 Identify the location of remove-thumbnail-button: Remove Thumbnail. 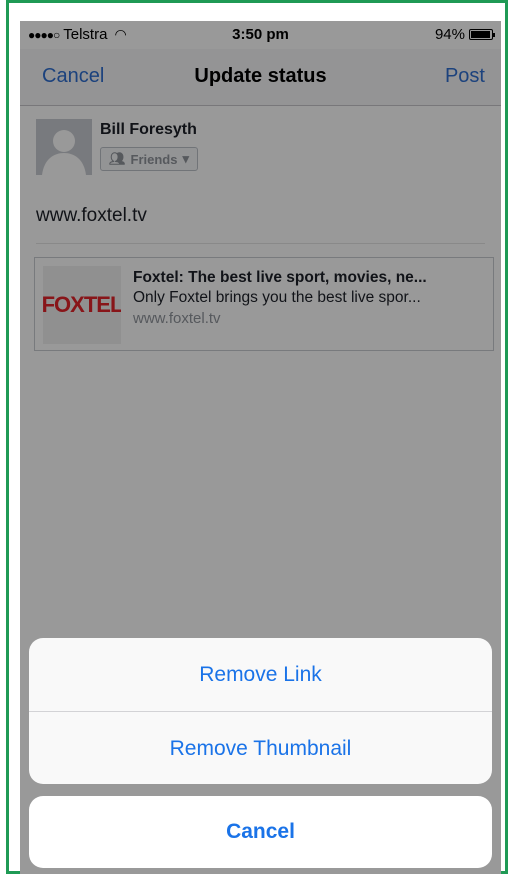
(260, 747).